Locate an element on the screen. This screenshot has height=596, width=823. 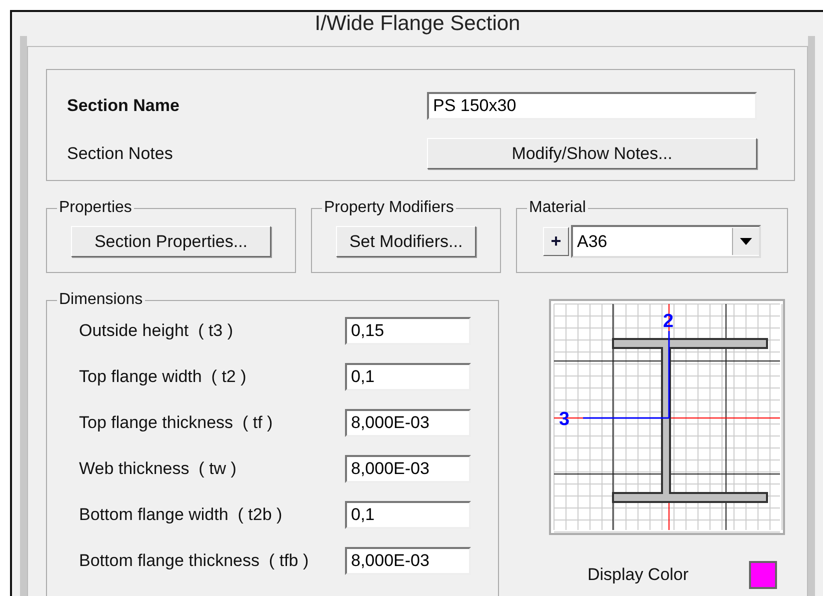
dimension-label: Top flange thickness ( tf ) is located at coordinates (176, 423).